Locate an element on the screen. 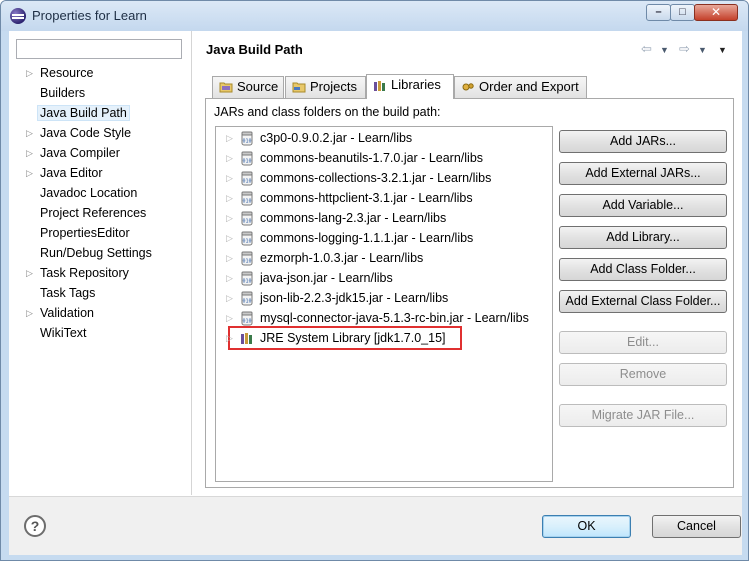 The height and width of the screenshot is (561, 749). title-bar: Properties for Learn – □ ✕ is located at coordinates (374, 16).